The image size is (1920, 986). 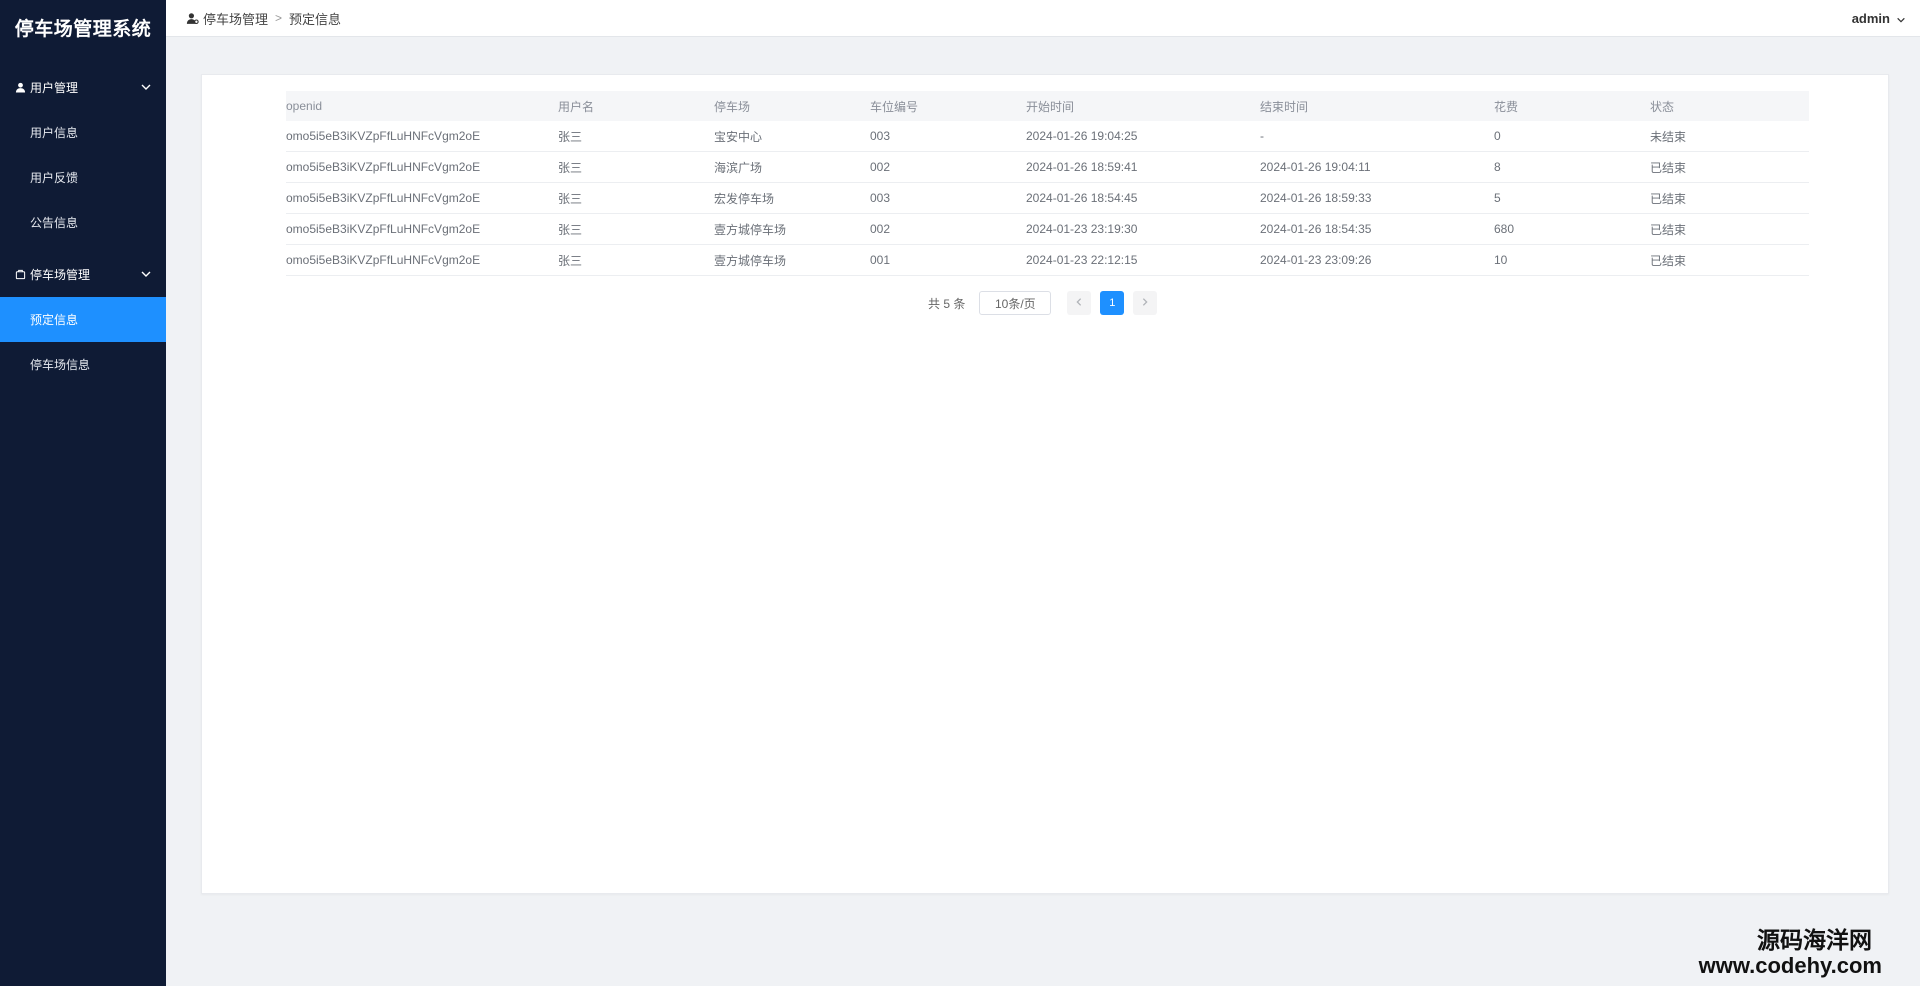 What do you see at coordinates (738, 136) in the screenshot?
I see `cell-parking-lot: 宝安中心` at bounding box center [738, 136].